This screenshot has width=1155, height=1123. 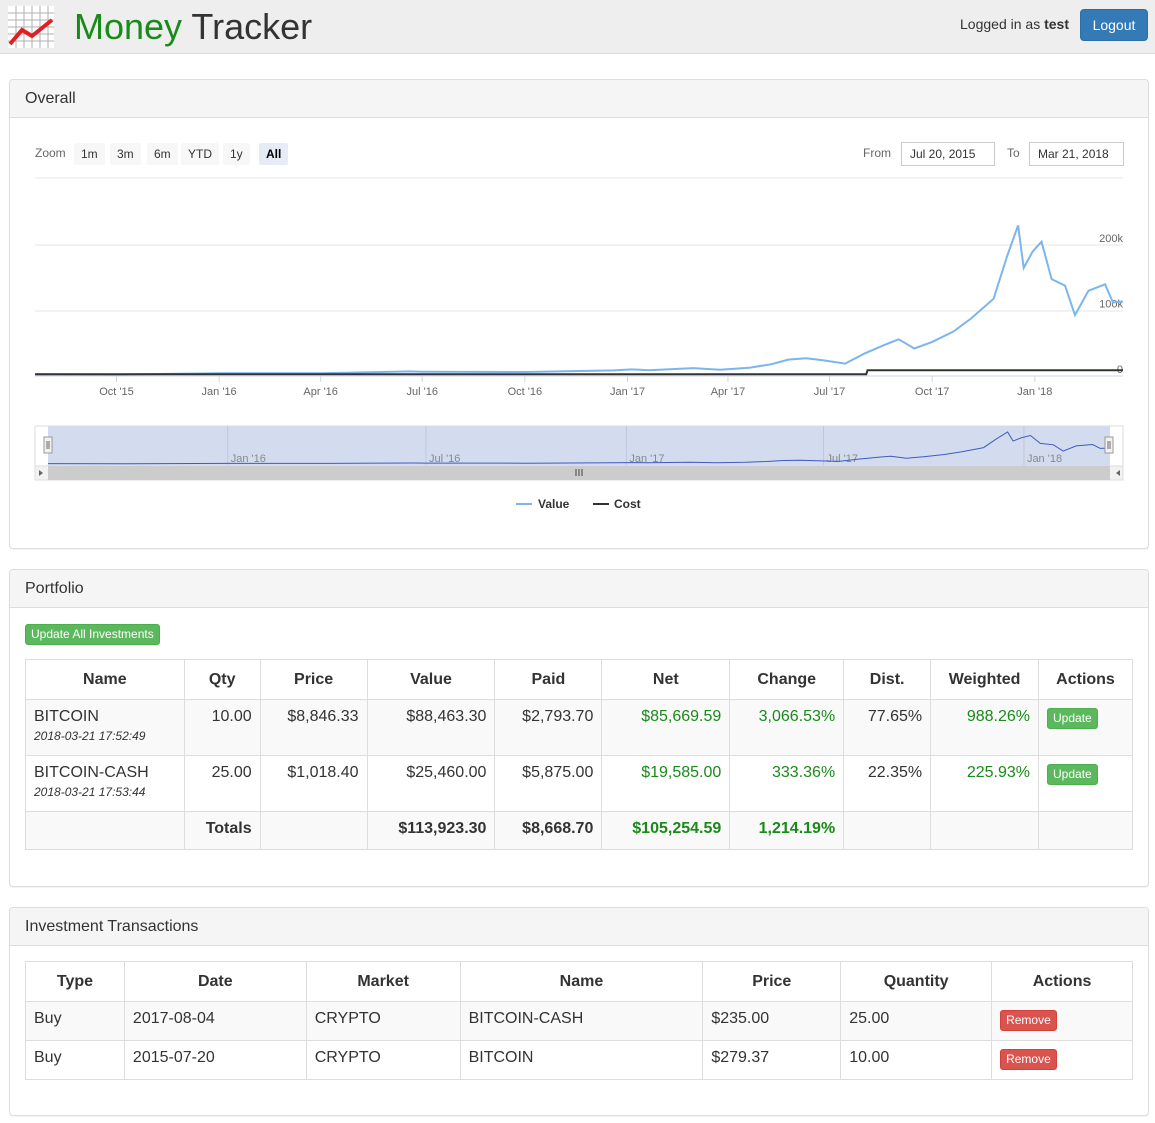 I want to click on qty-cell: 10.00, so click(x=222, y=727).